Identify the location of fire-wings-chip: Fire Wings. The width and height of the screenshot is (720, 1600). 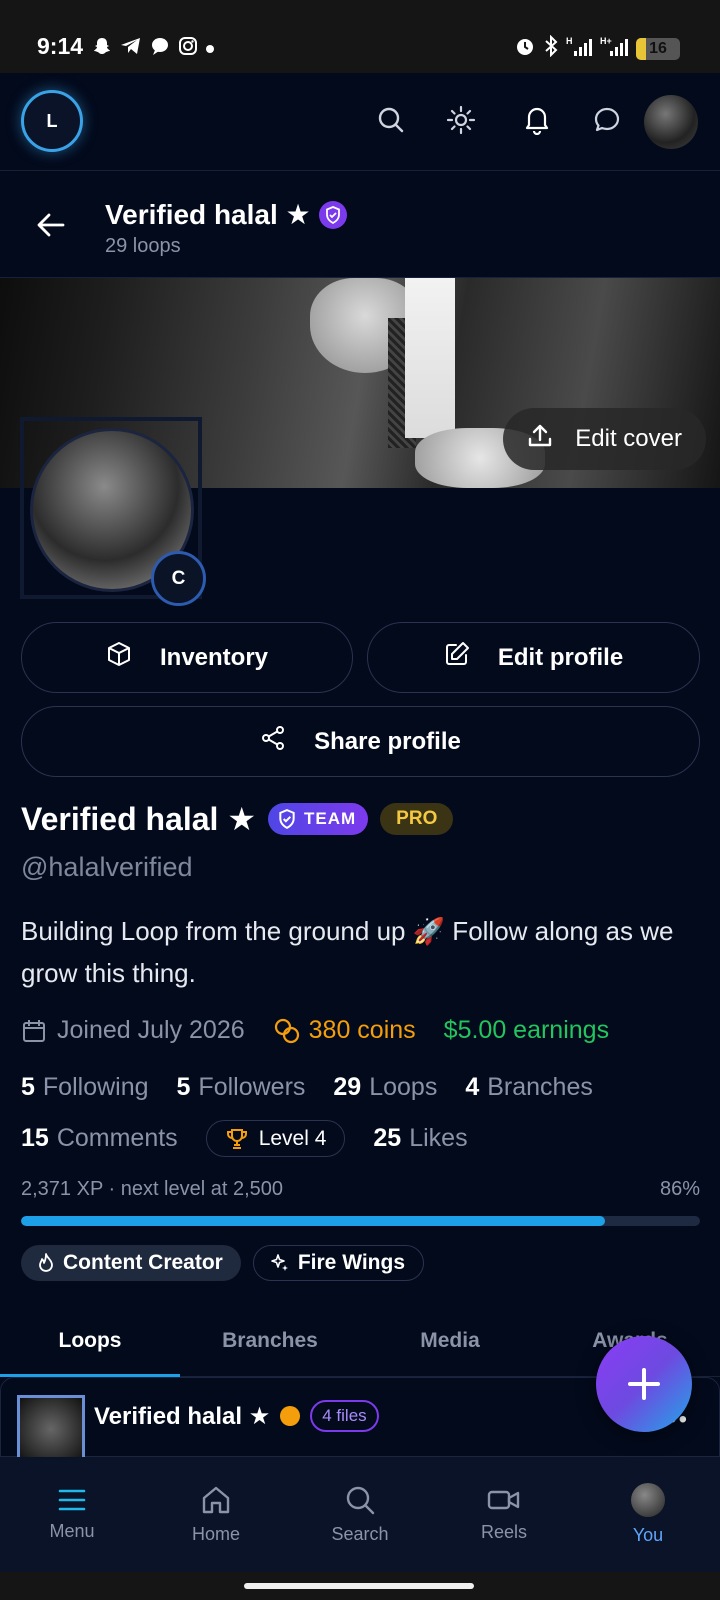
(338, 1263).